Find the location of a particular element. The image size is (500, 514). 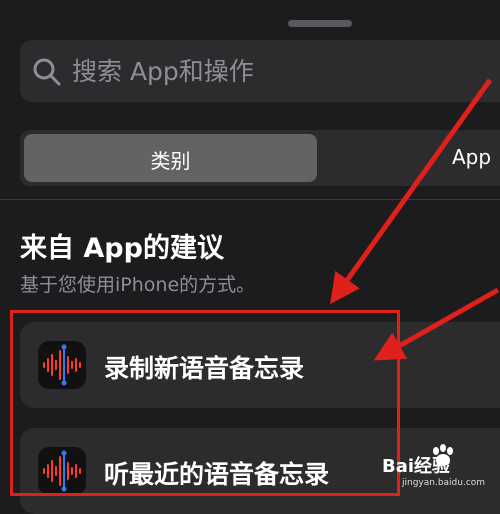

section-title: 来自 App的建议 is located at coordinates (122, 248).